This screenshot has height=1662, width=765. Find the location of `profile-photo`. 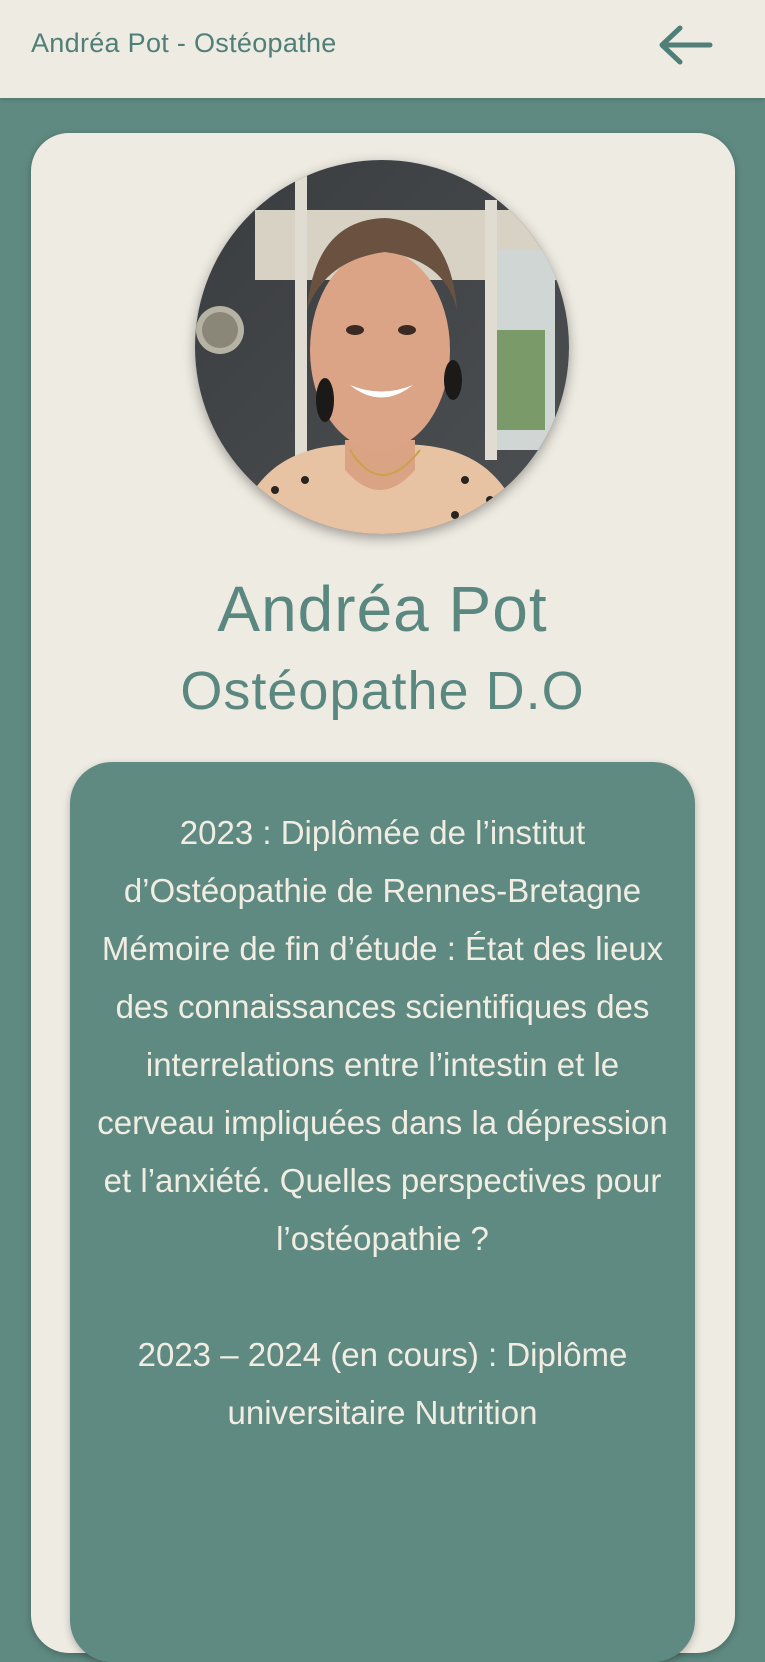

profile-photo is located at coordinates (382, 347).